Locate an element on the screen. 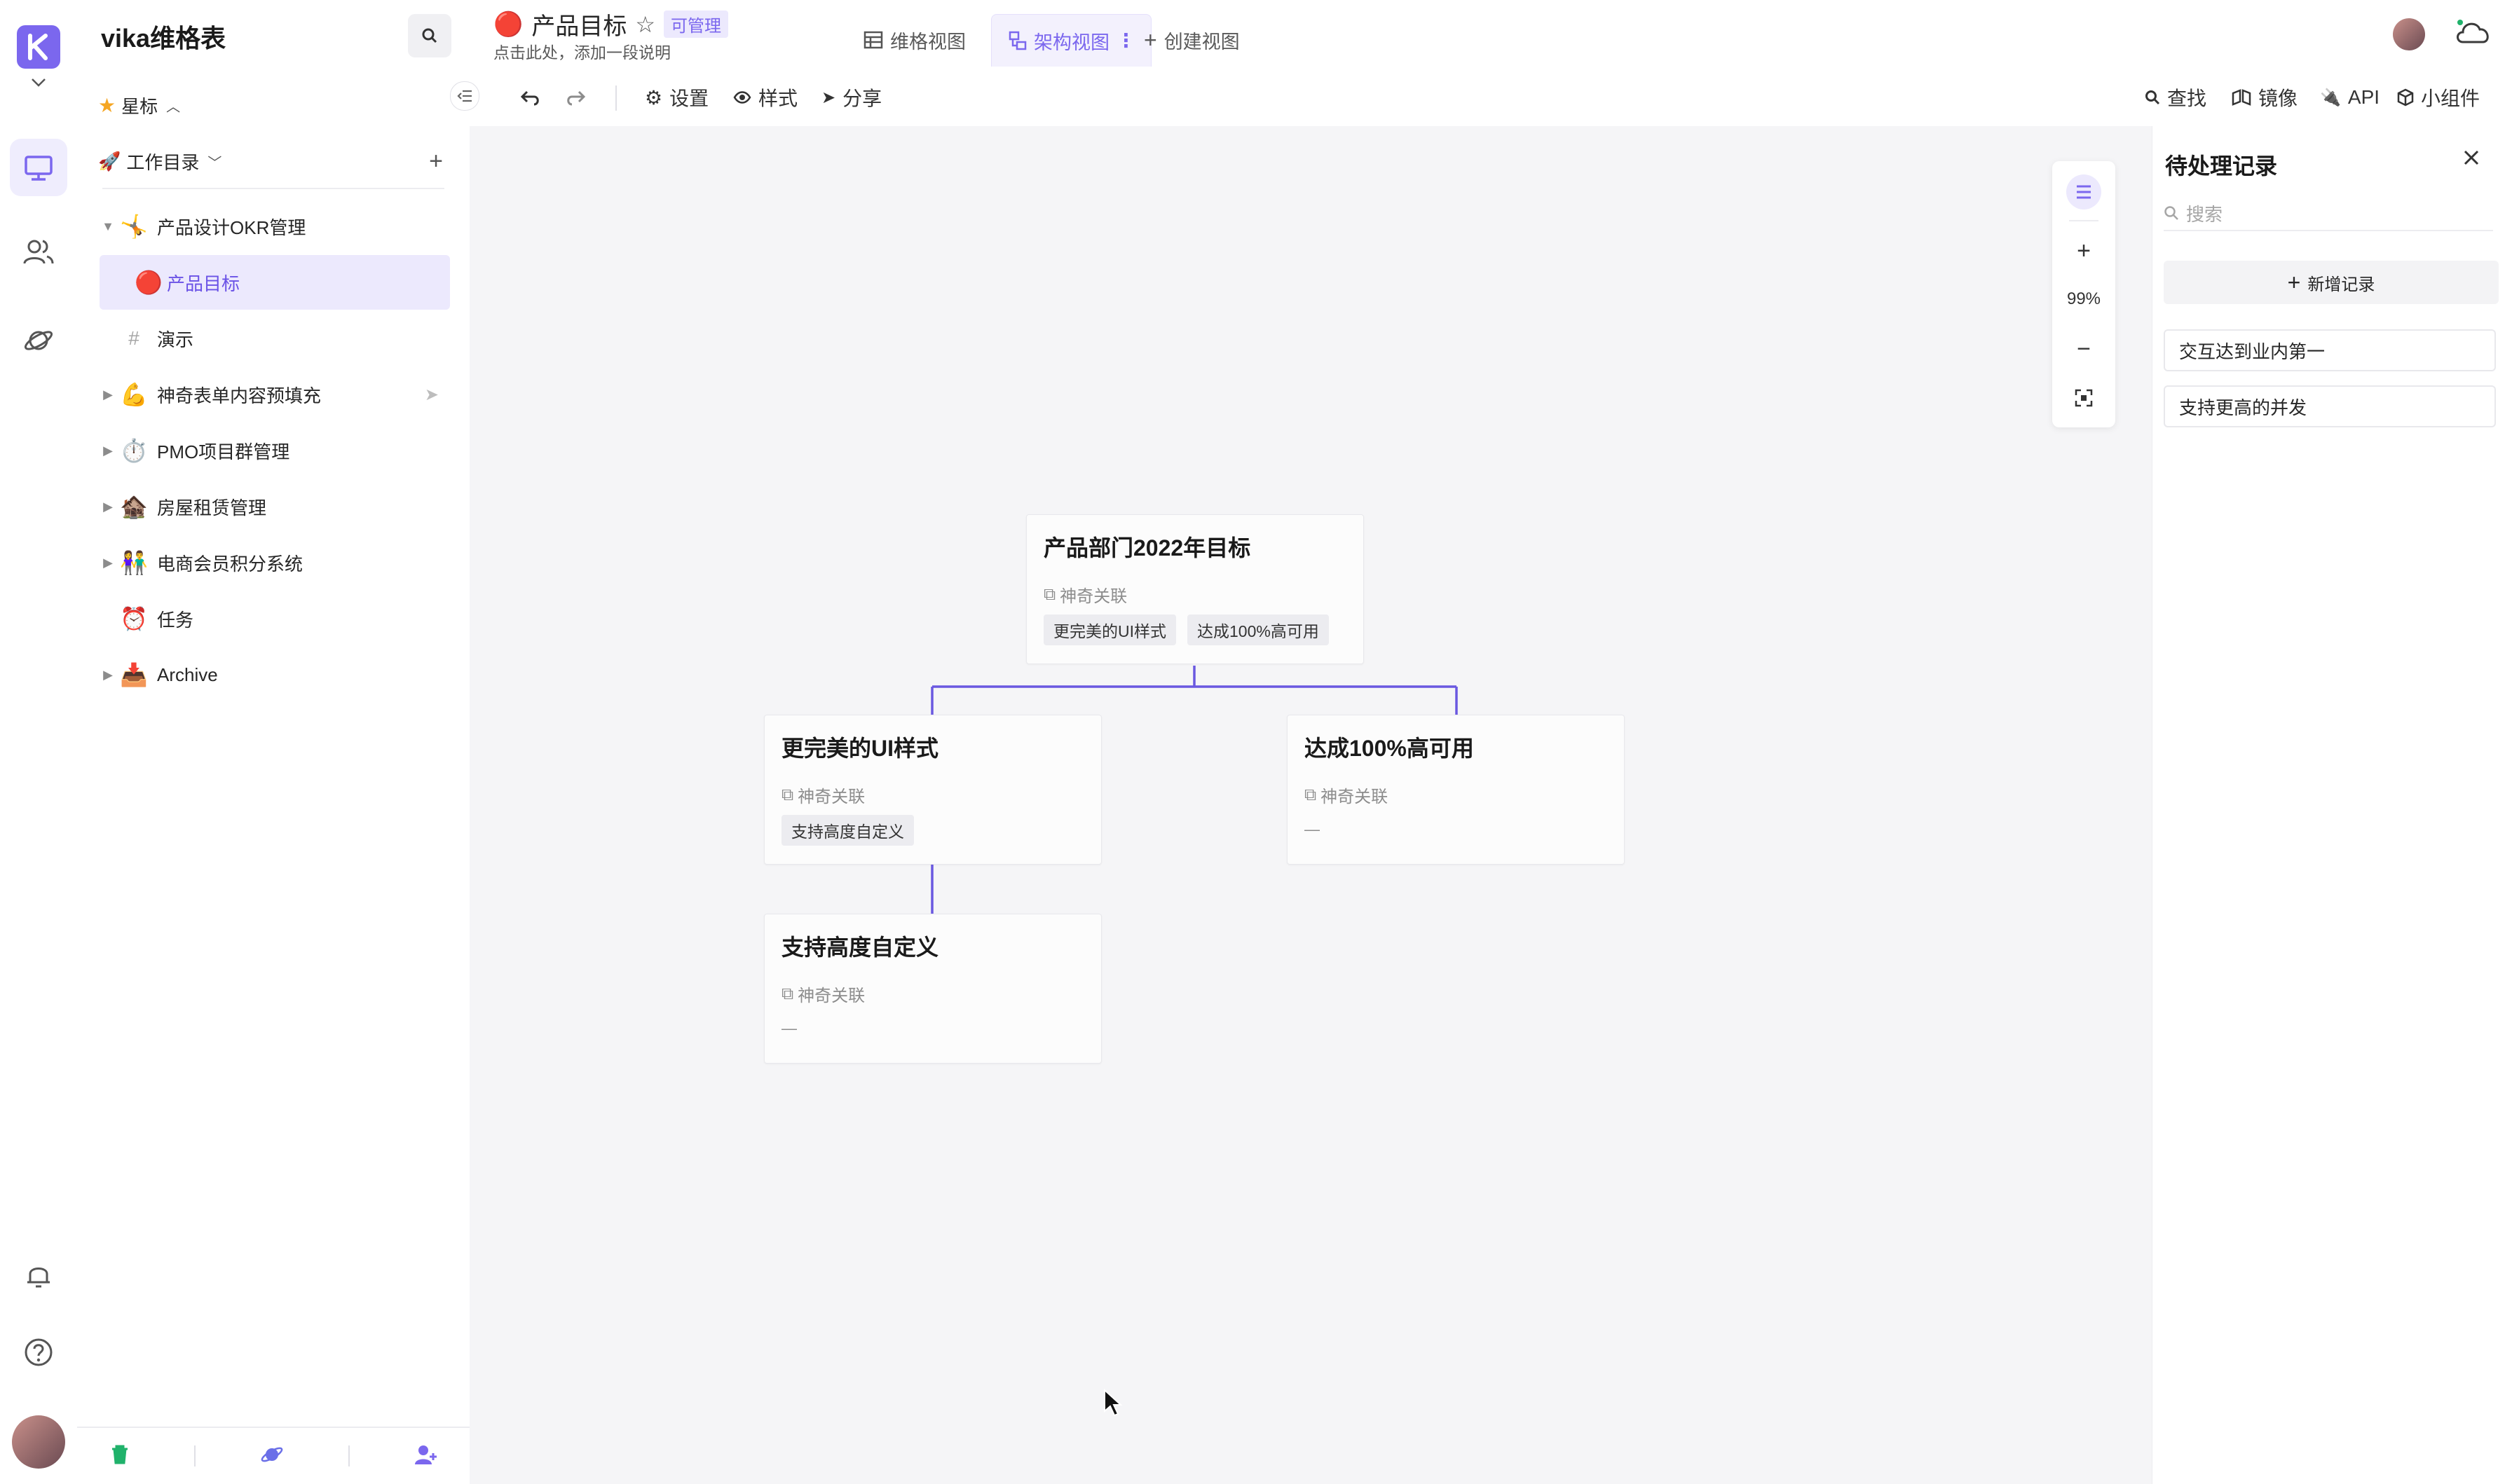  mouse-cursor-icon is located at coordinates (1113, 1404).